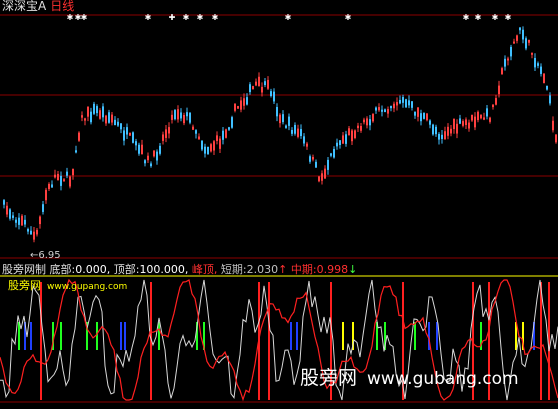 The width and height of the screenshot is (558, 409). Describe the element at coordinates (24, 269) in the screenshot. I see `indicator-name: 股旁网制` at that location.